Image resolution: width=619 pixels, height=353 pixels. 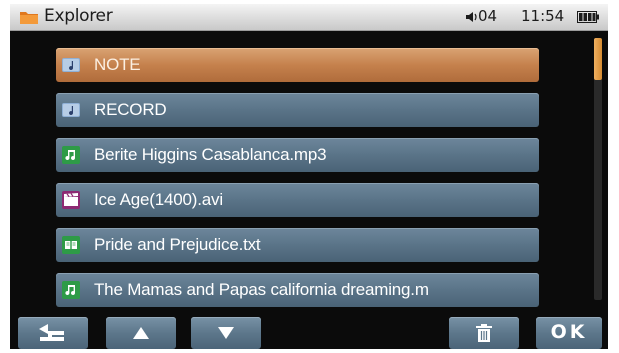 I want to click on file-name: Berite Higgins Casablanca.mp3, so click(x=210, y=154).